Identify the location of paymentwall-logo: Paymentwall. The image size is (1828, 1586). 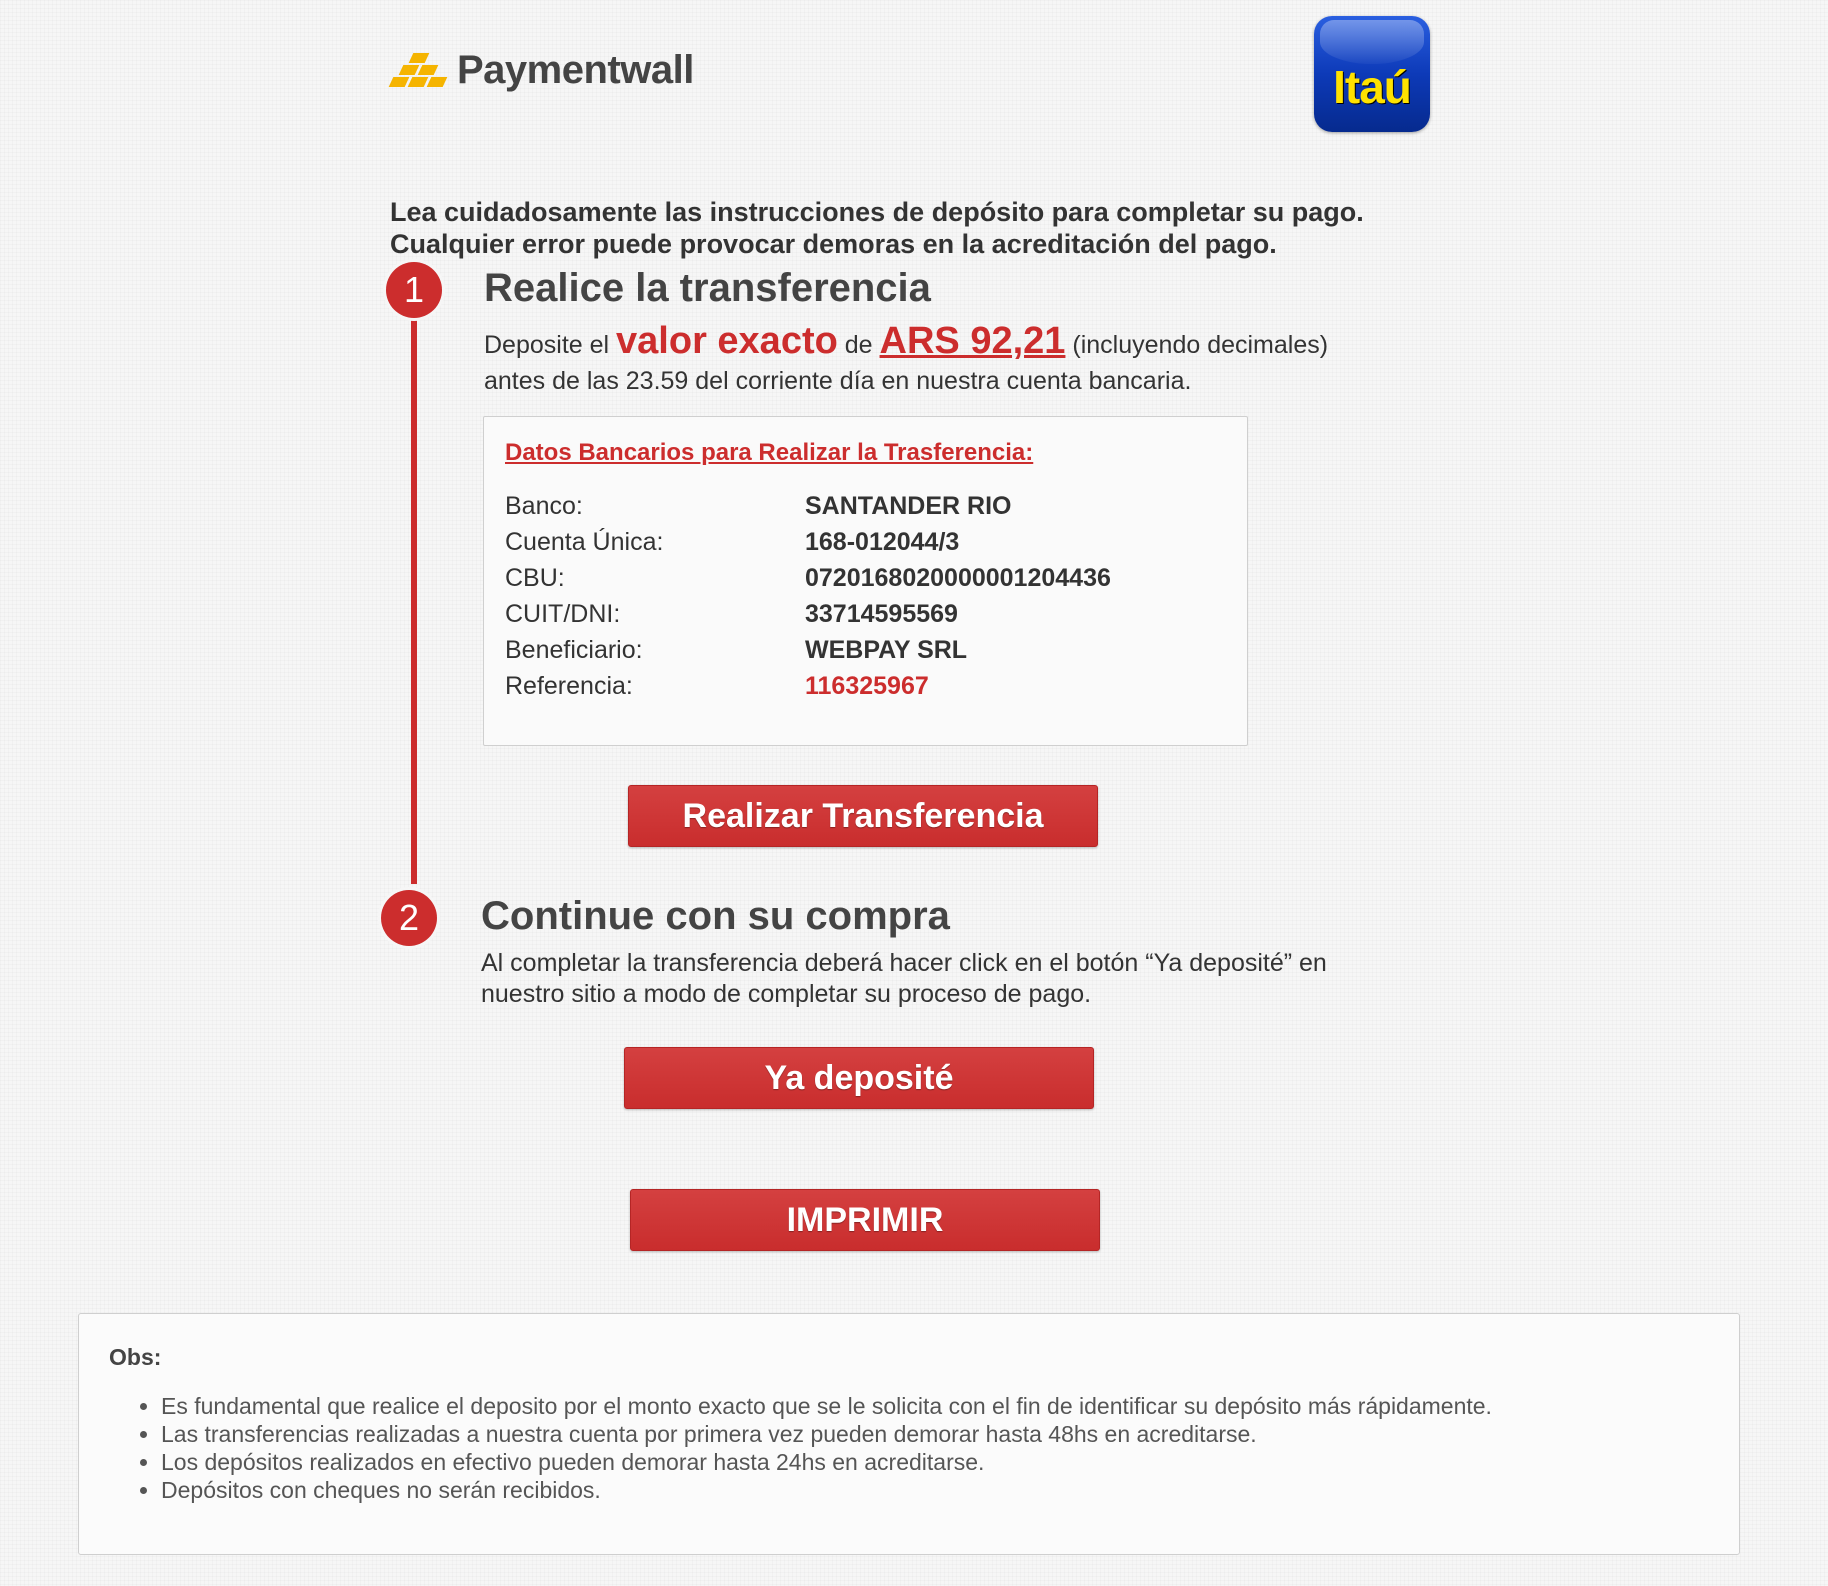
(541, 70).